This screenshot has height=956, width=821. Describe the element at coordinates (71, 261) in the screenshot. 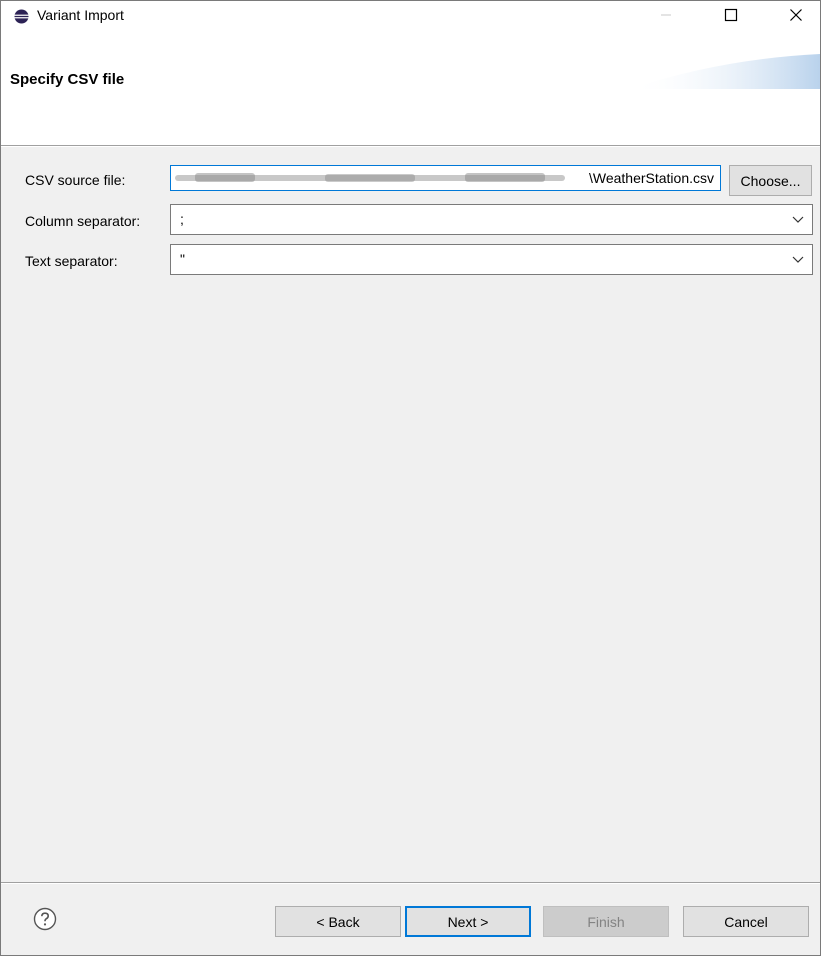

I see `text-separator-label: Text separator:` at that location.